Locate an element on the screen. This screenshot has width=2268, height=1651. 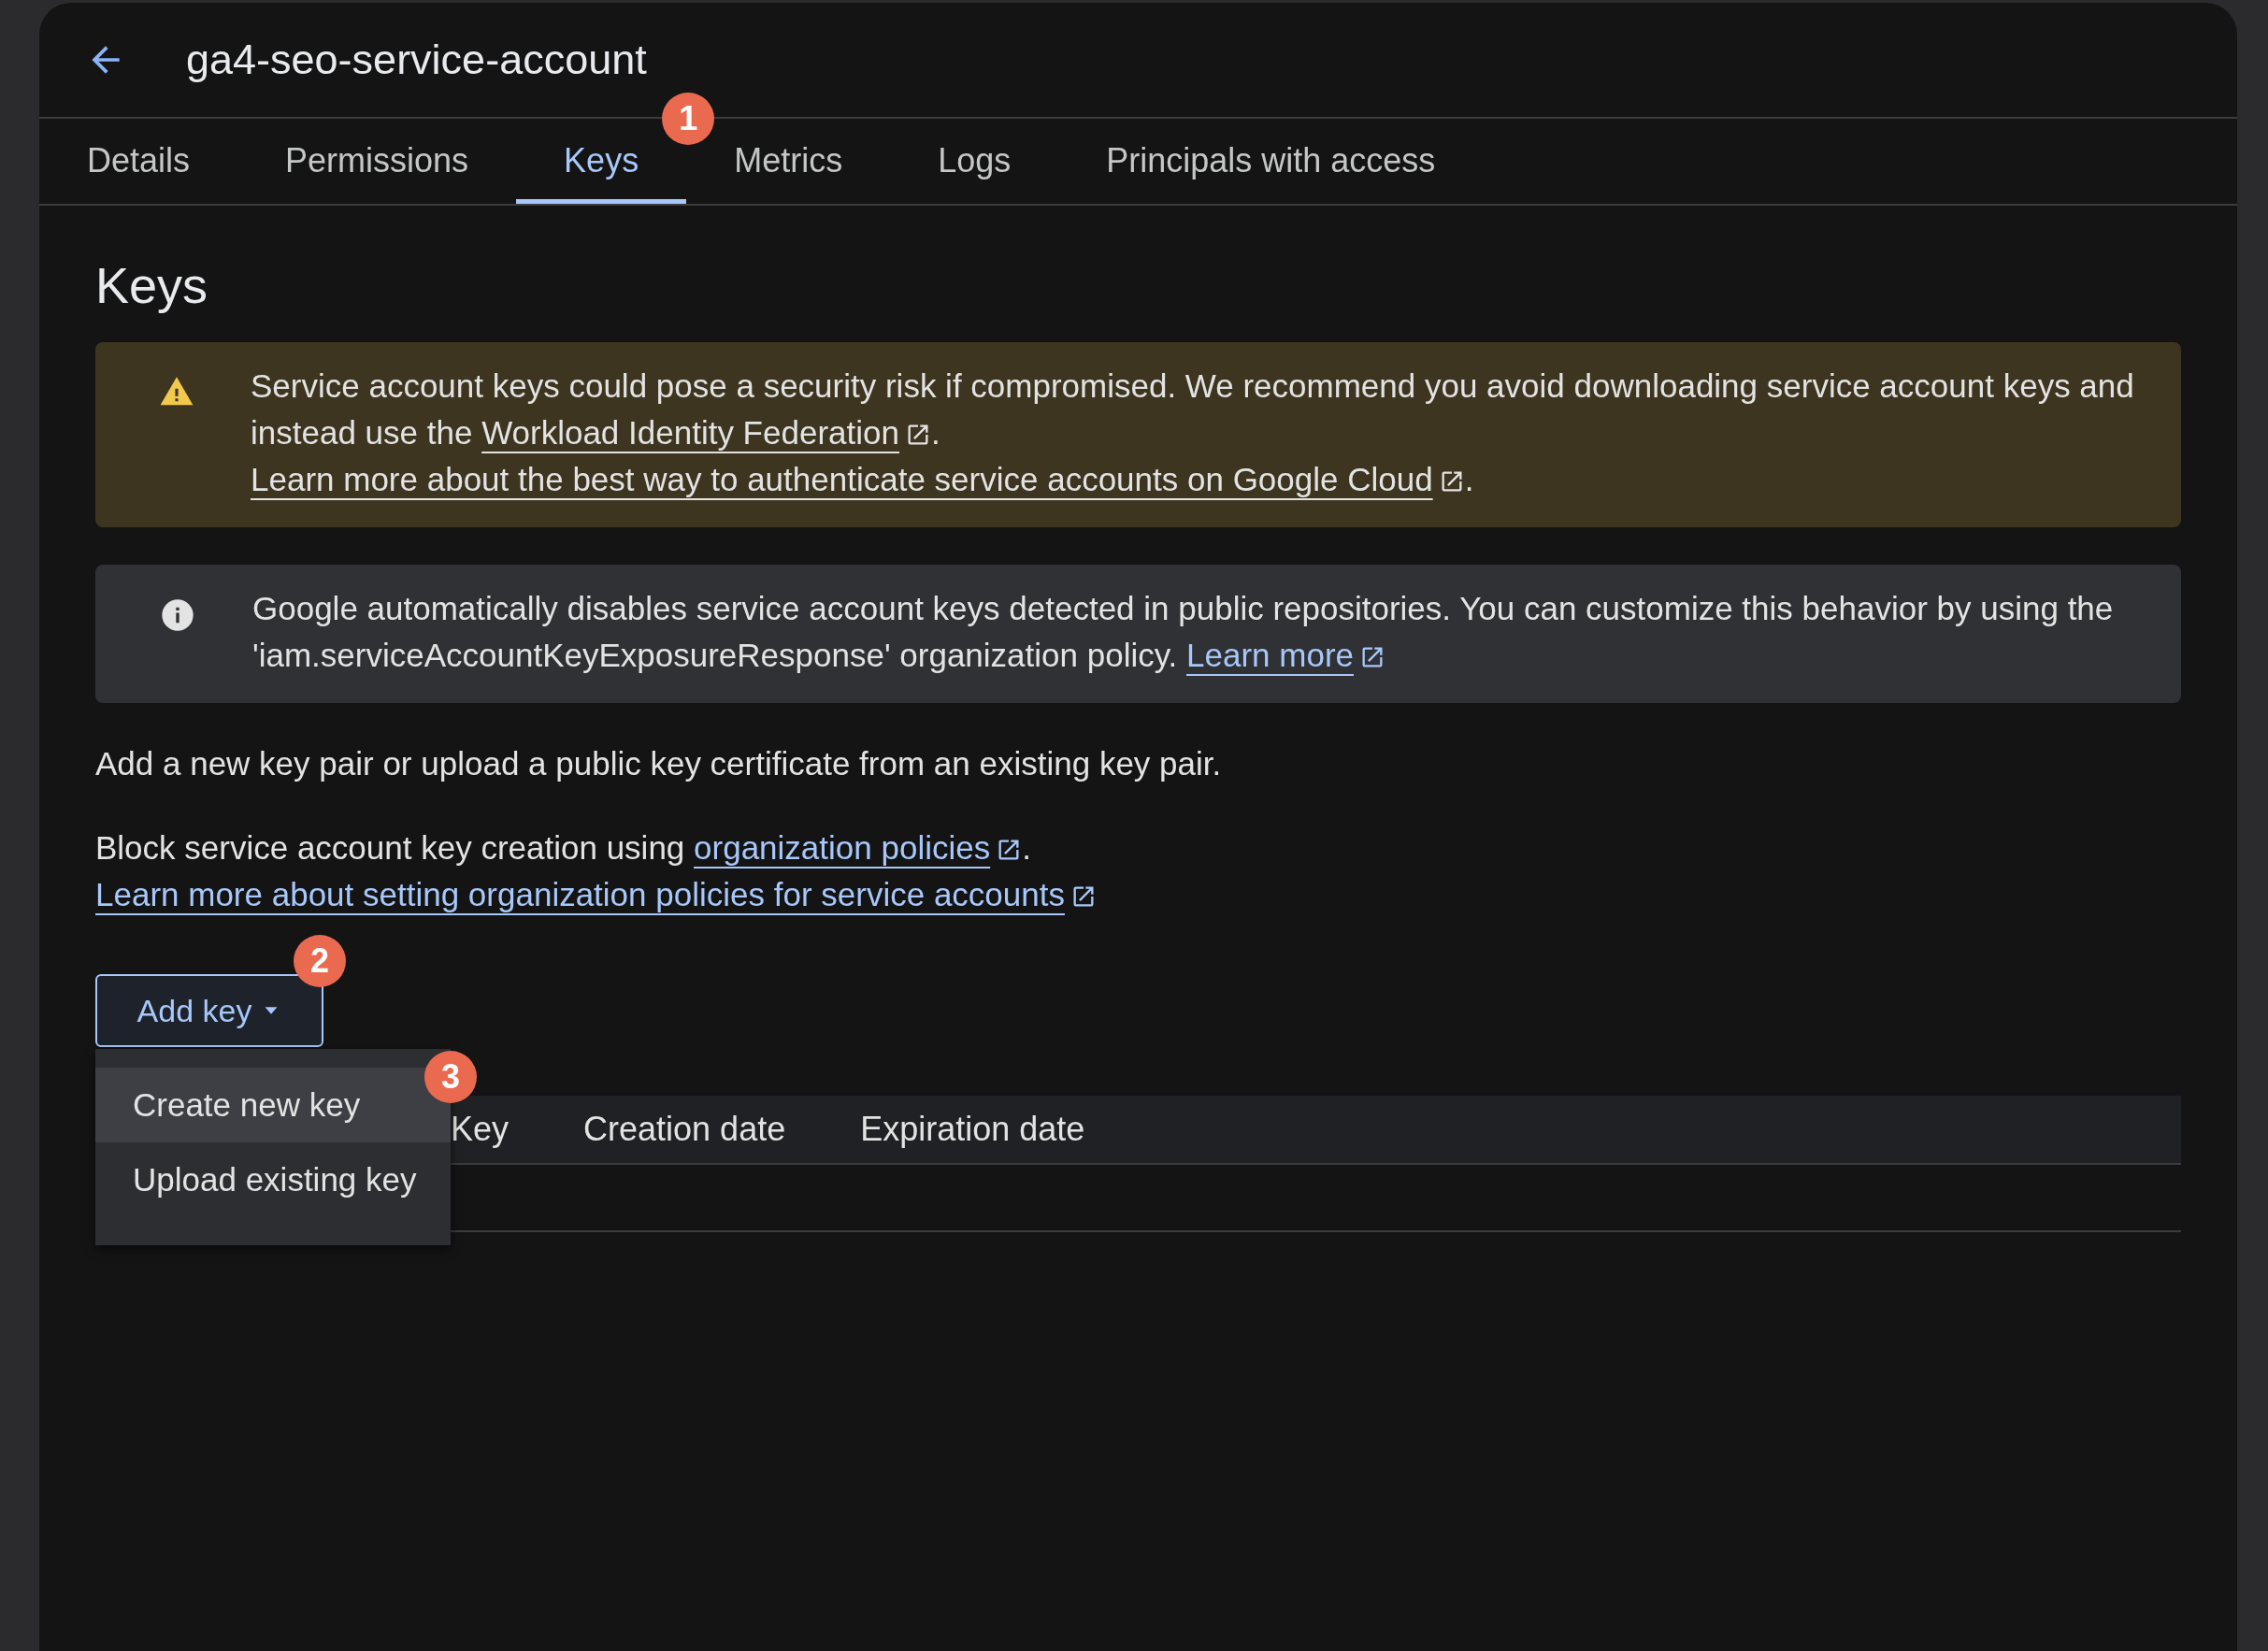
tab: Principals with access is located at coordinates (1271, 162).